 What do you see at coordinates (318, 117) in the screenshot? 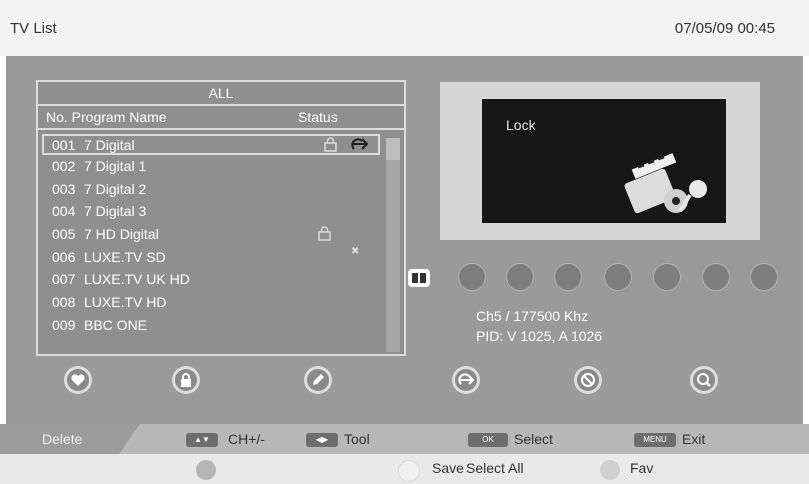
I see `header-status: Status` at bounding box center [318, 117].